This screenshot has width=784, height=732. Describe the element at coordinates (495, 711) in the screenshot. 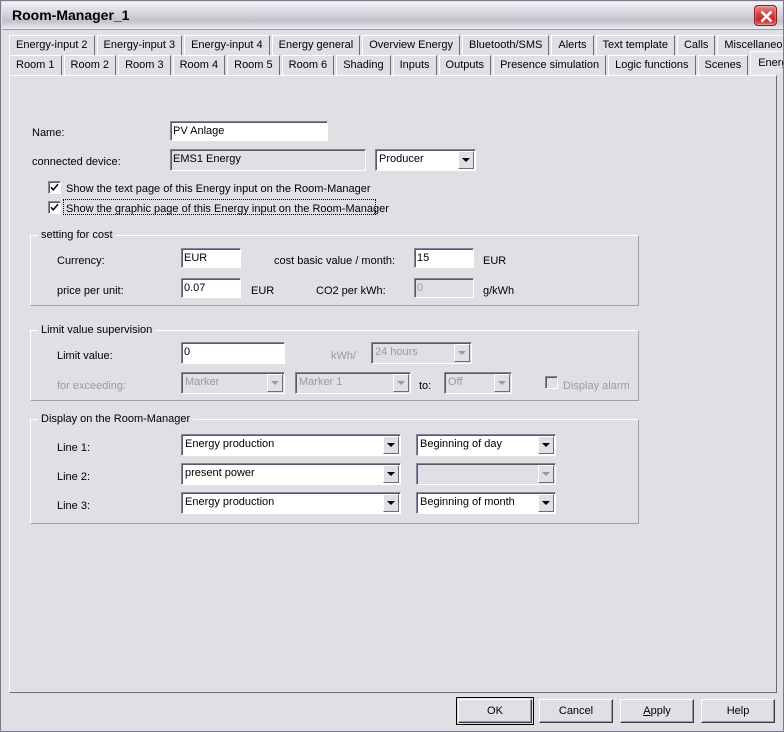

I see `ok-button: OK` at that location.